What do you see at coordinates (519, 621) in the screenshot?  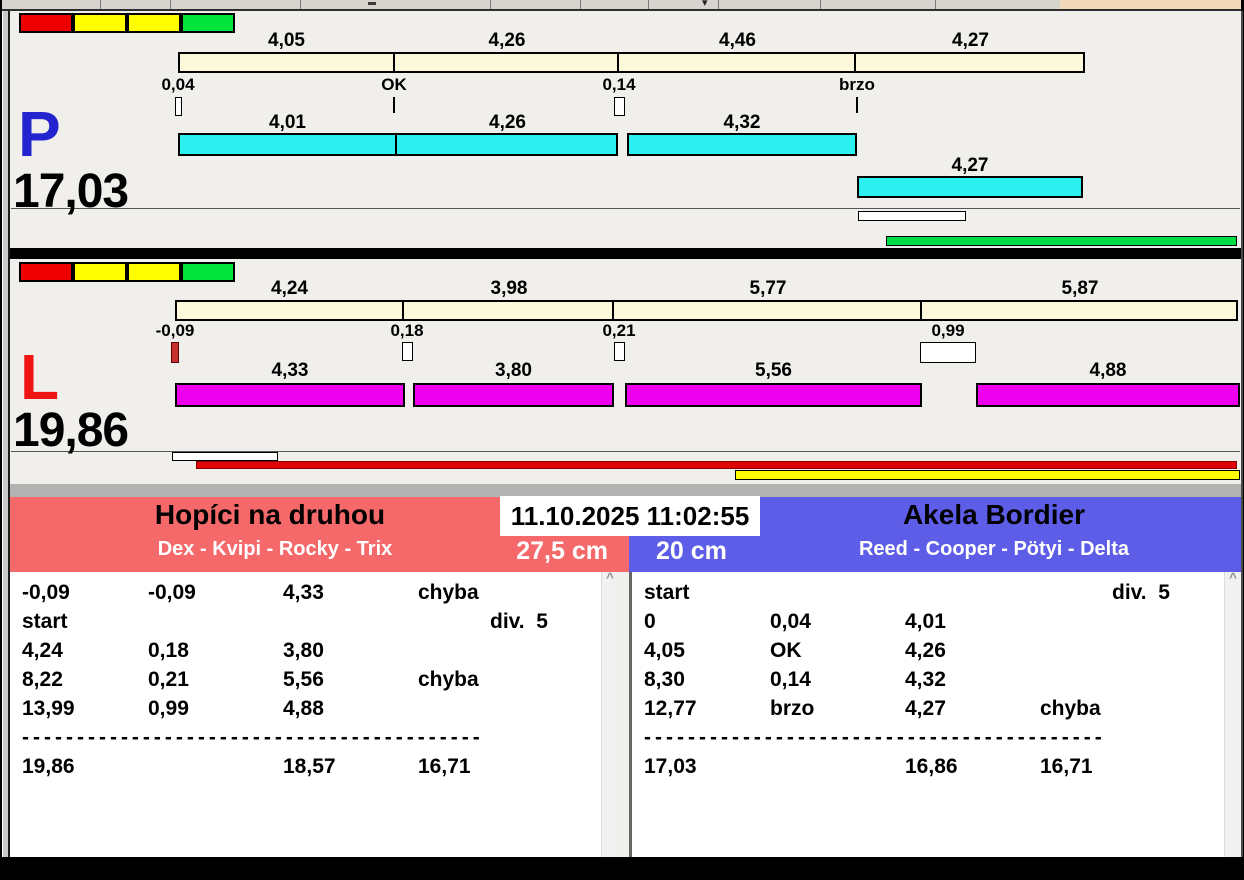 I see `result-cell: div. 5` at bounding box center [519, 621].